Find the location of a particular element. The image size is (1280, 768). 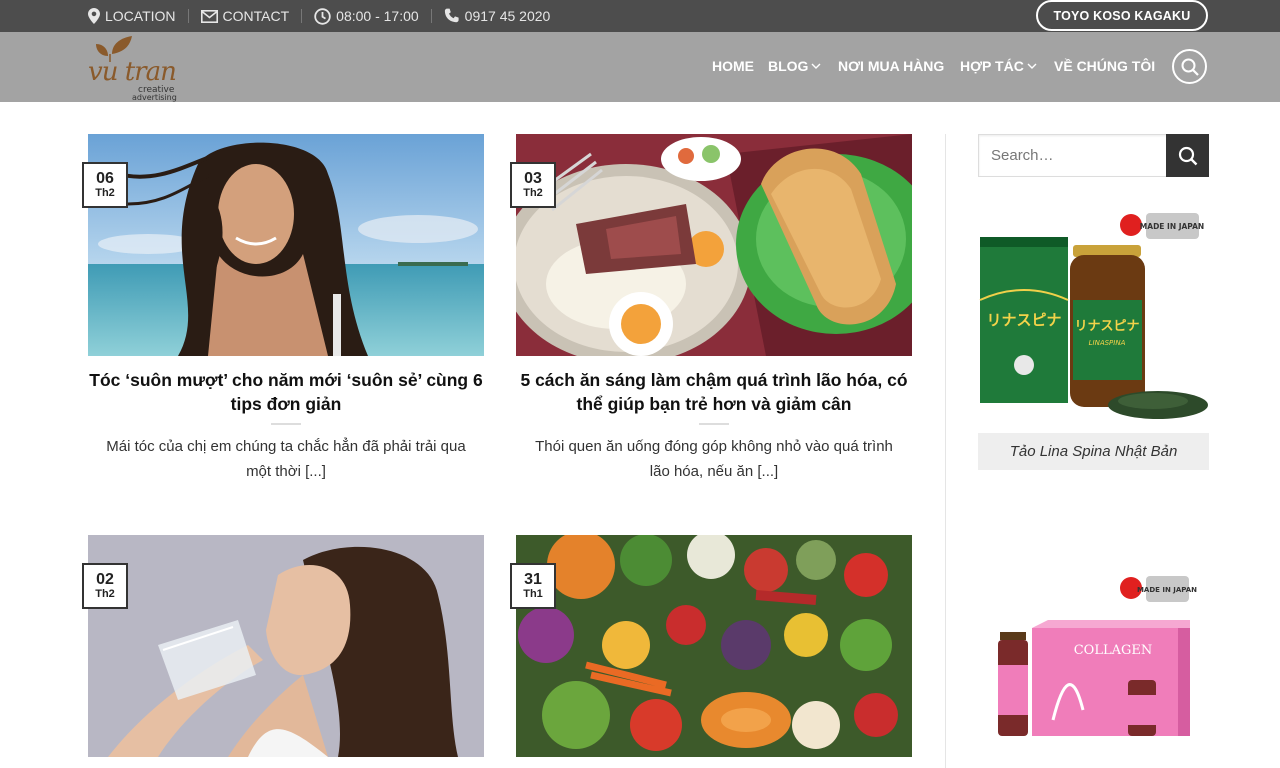

envelope-icon is located at coordinates (209, 16).